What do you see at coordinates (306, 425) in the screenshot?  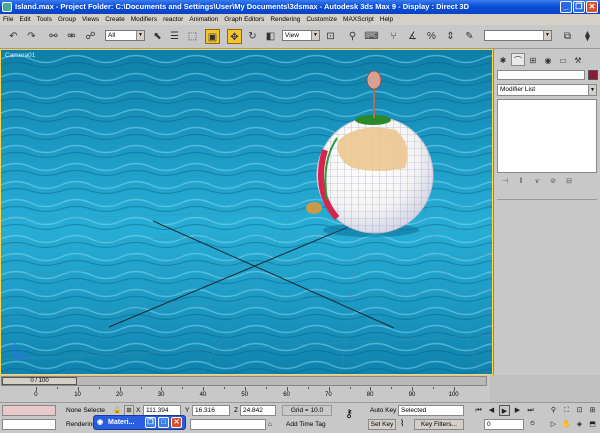 I see `add-time-tag: Add Time Tag` at bounding box center [306, 425].